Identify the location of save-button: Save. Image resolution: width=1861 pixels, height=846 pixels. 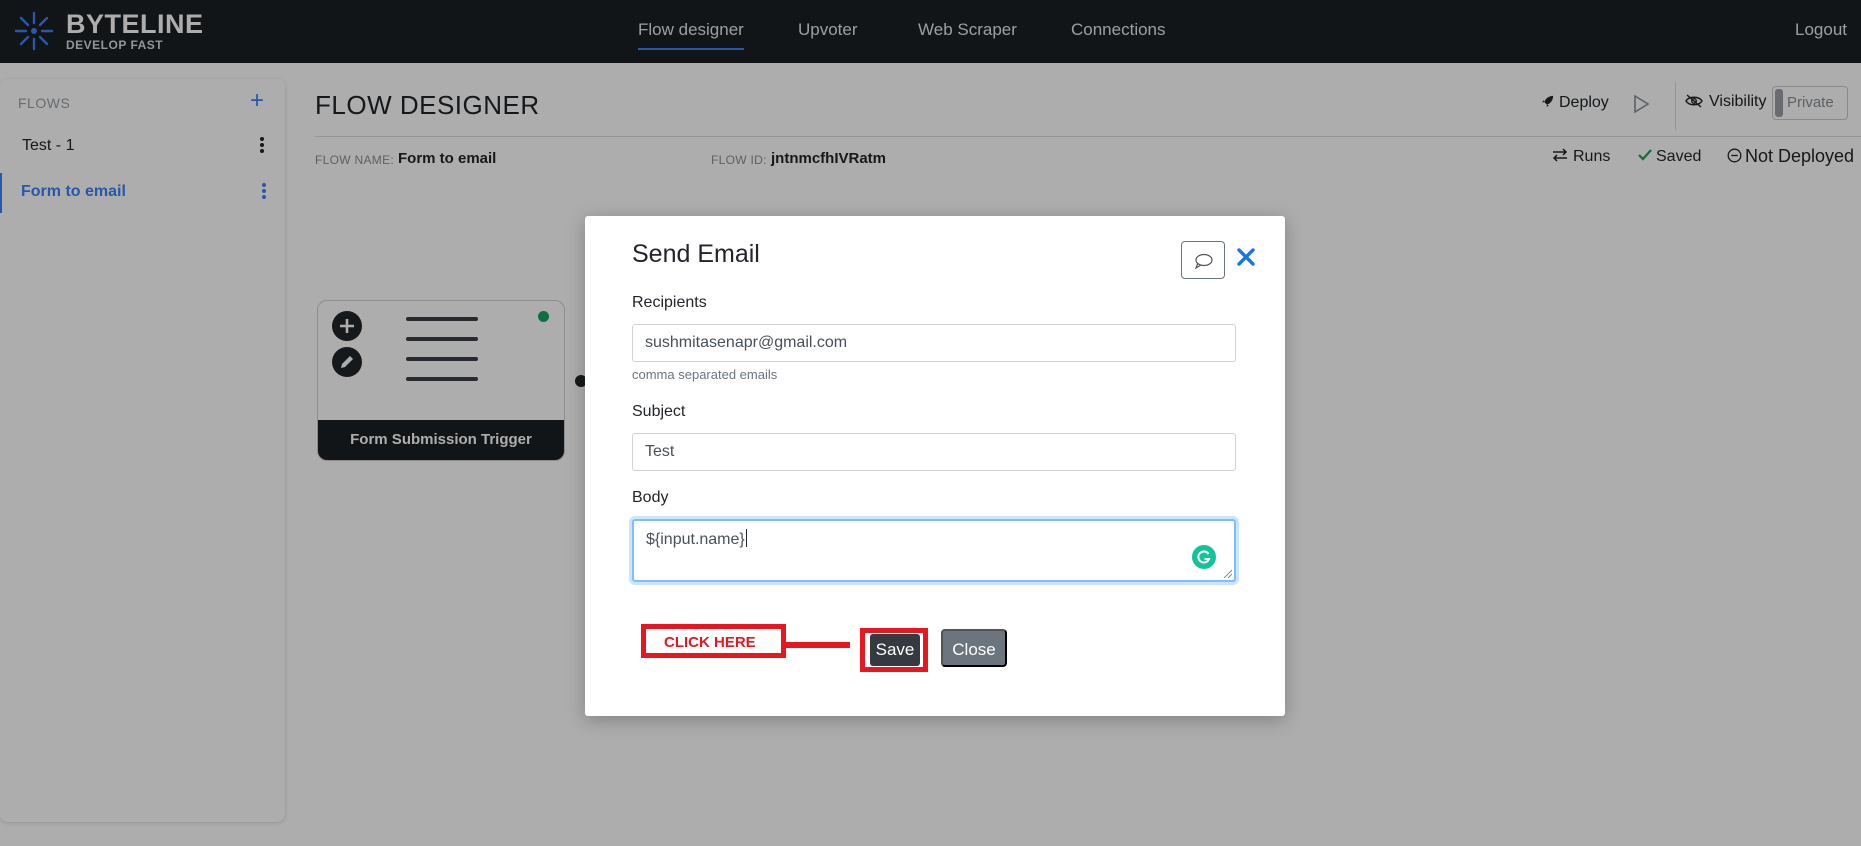
(895, 650).